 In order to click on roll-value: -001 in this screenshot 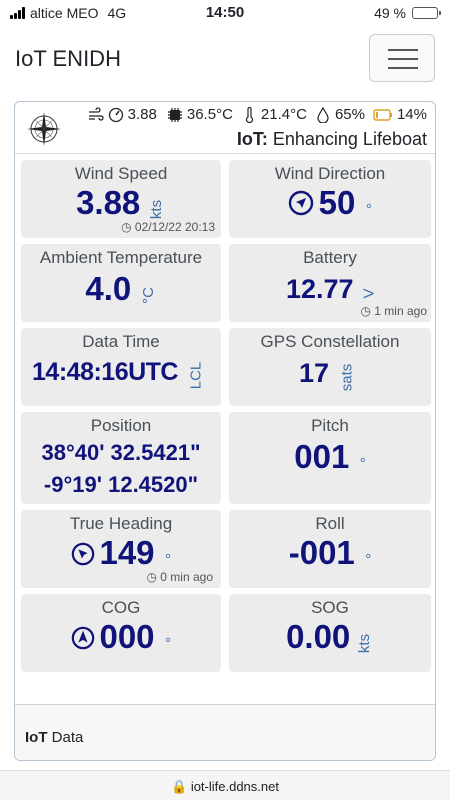, I will do `click(321, 552)`.